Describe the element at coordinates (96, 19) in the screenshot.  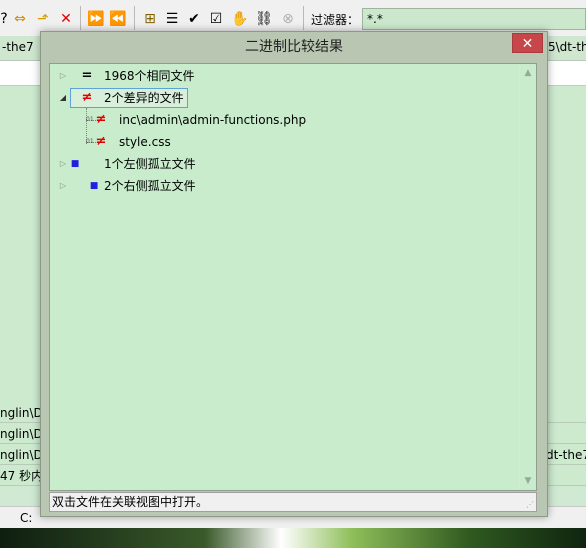
I see `next-diff-icon: ⏩` at that location.